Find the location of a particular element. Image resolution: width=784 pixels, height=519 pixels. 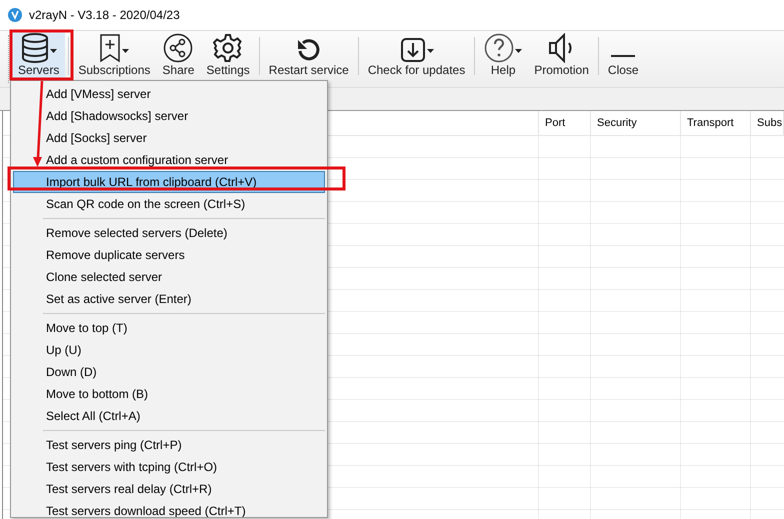

column-header: Subs is located at coordinates (769, 123).